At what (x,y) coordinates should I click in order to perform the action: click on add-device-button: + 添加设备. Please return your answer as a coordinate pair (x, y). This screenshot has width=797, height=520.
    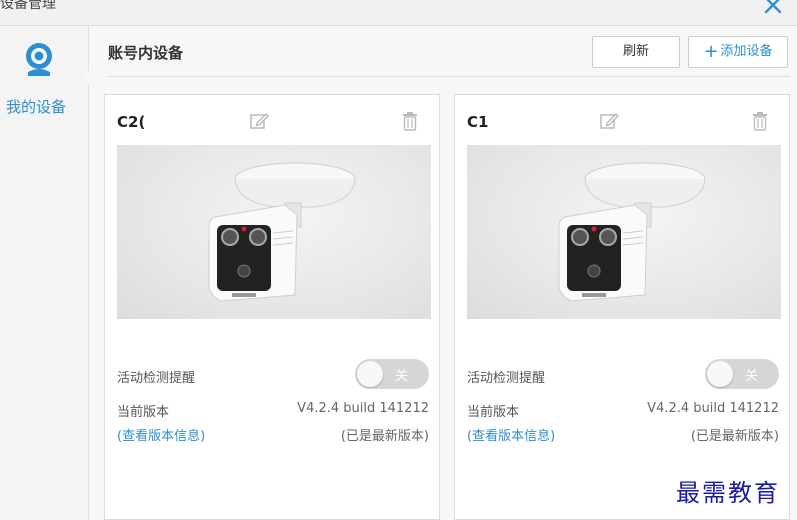
    Looking at the image, I should click on (738, 52).